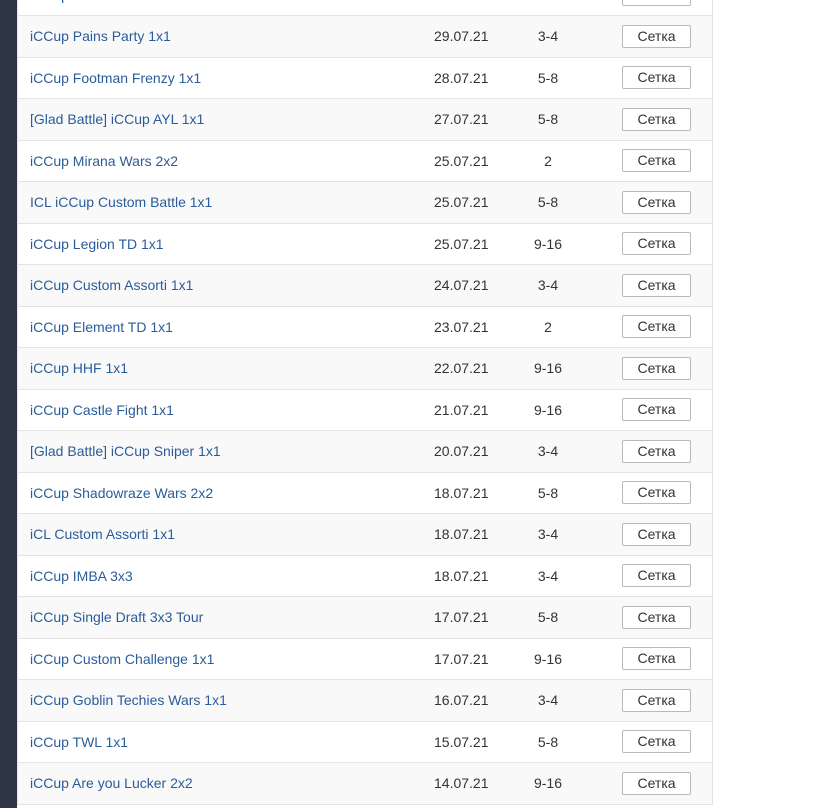 This screenshot has height=808, width=833. What do you see at coordinates (121, 202) in the screenshot?
I see `tournament-link: ICL iCCup Custom Battle 1x1` at bounding box center [121, 202].